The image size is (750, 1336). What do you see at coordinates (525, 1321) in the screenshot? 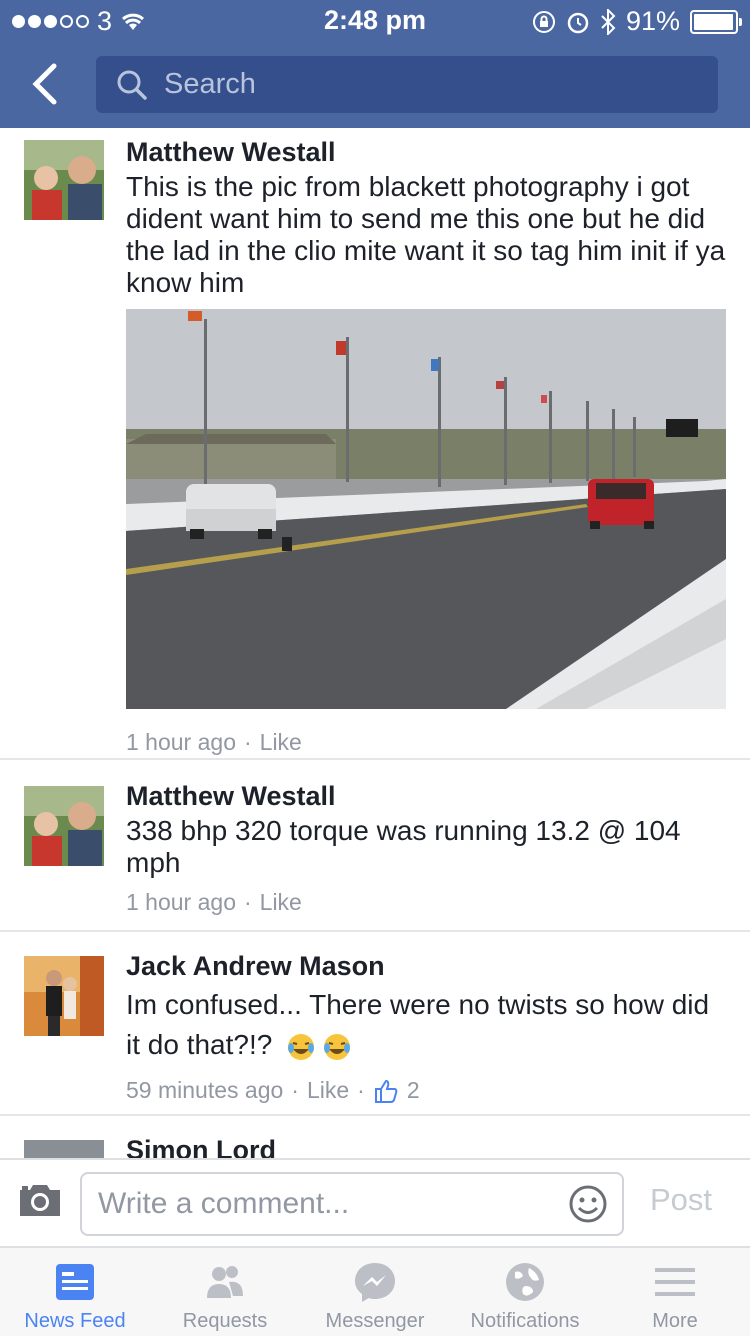
I see `tab-label: Notifications` at bounding box center [525, 1321].